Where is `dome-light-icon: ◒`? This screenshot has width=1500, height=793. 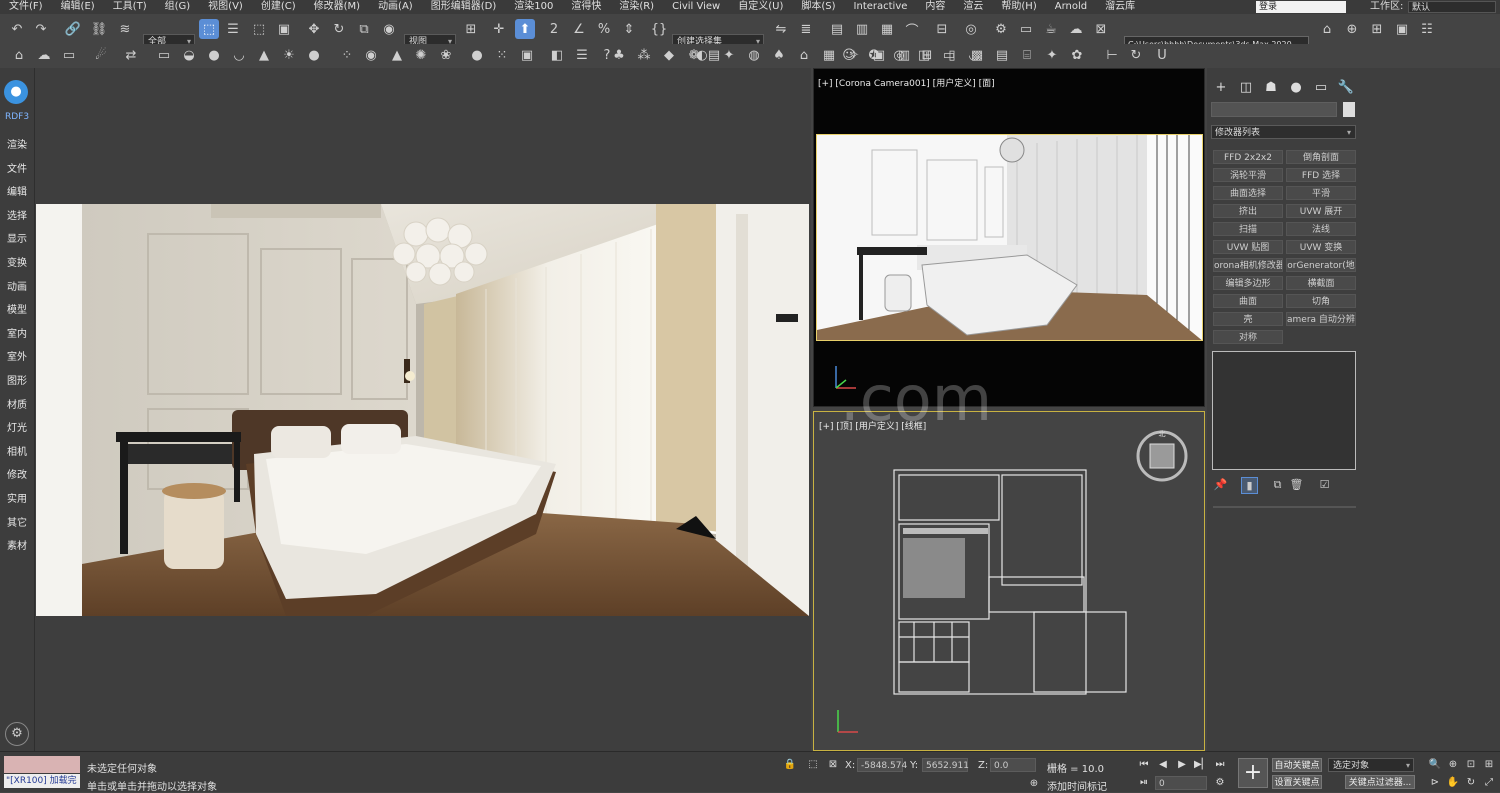
dome-light-icon: ◒ is located at coordinates (189, 55).